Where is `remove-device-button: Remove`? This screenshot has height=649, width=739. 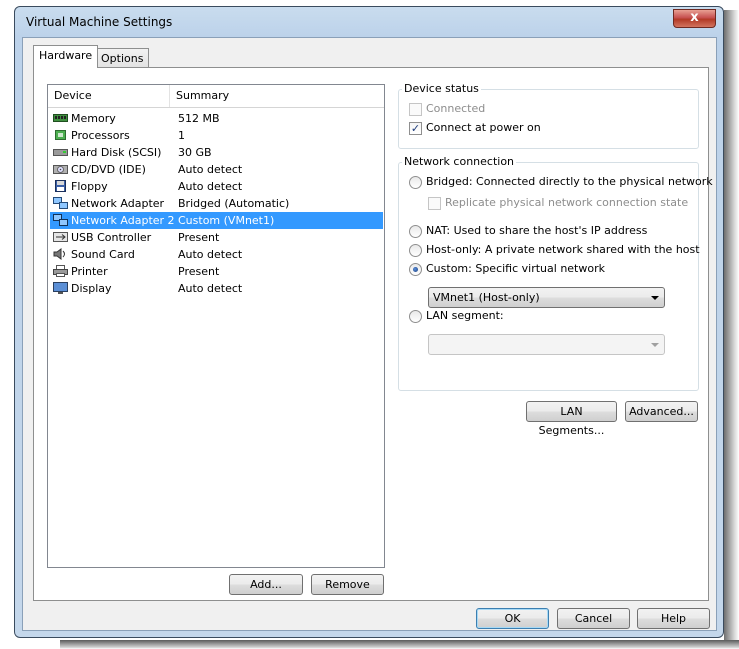
remove-device-button: Remove is located at coordinates (347, 584).